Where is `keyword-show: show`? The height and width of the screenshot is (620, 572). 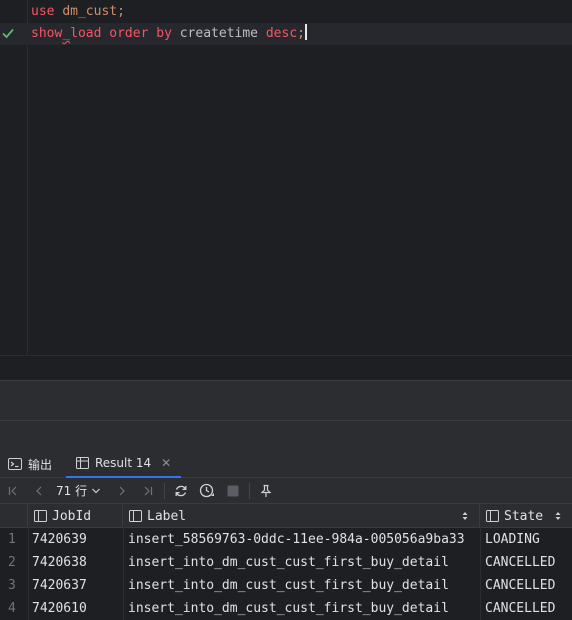 keyword-show: show is located at coordinates (47, 33).